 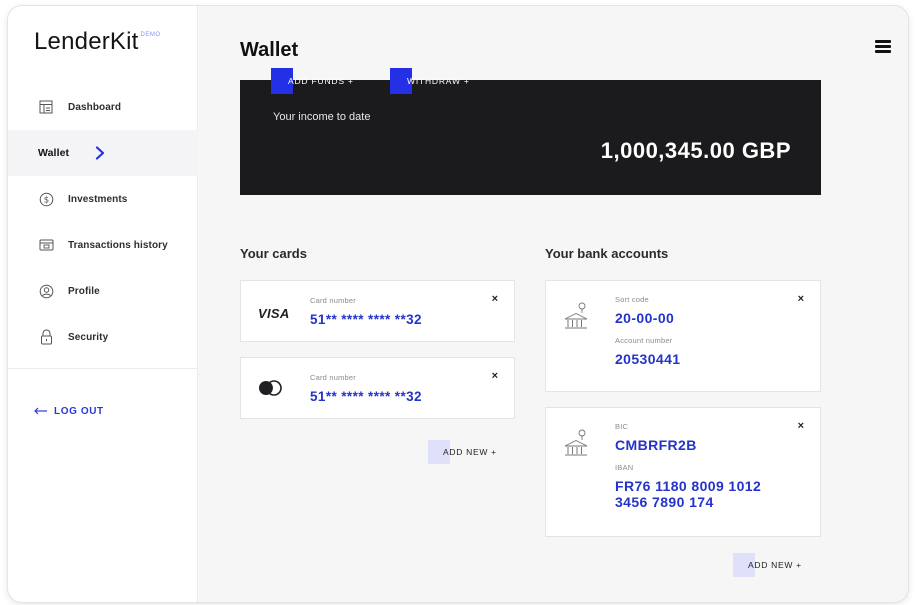 What do you see at coordinates (775, 565) in the screenshot?
I see `add-bank-account-label: ADD NEW +` at bounding box center [775, 565].